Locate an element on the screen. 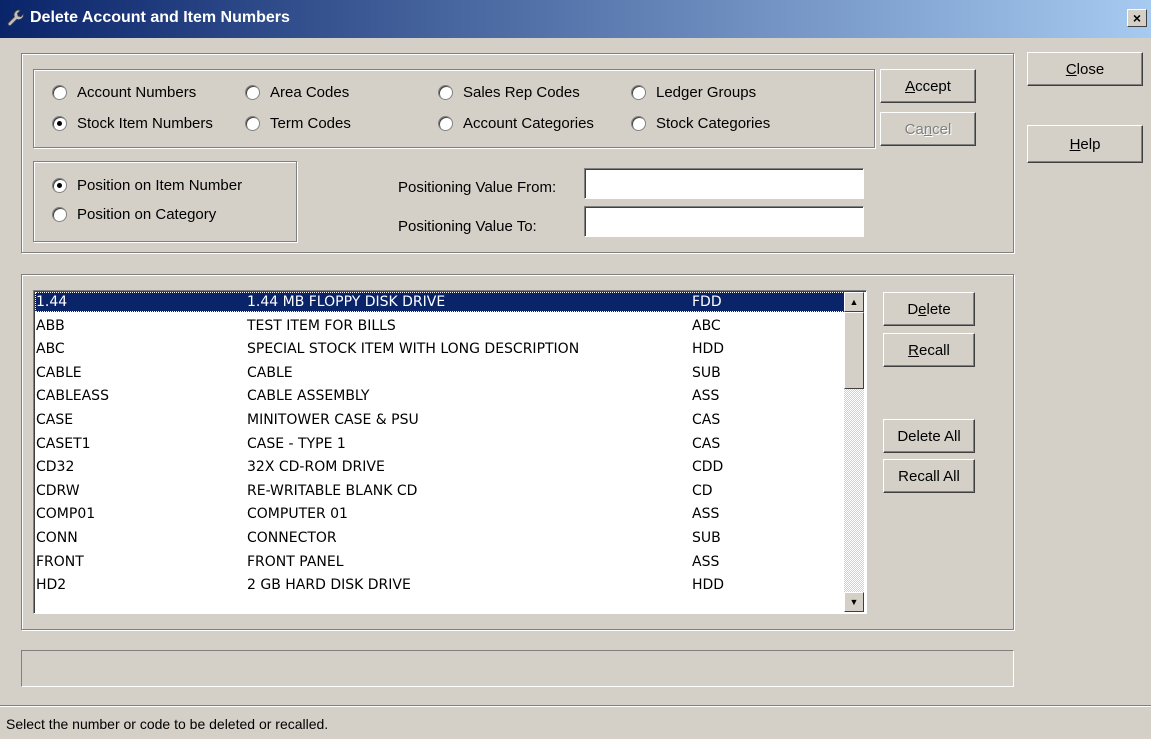  recall-button: Recall is located at coordinates (929, 350).